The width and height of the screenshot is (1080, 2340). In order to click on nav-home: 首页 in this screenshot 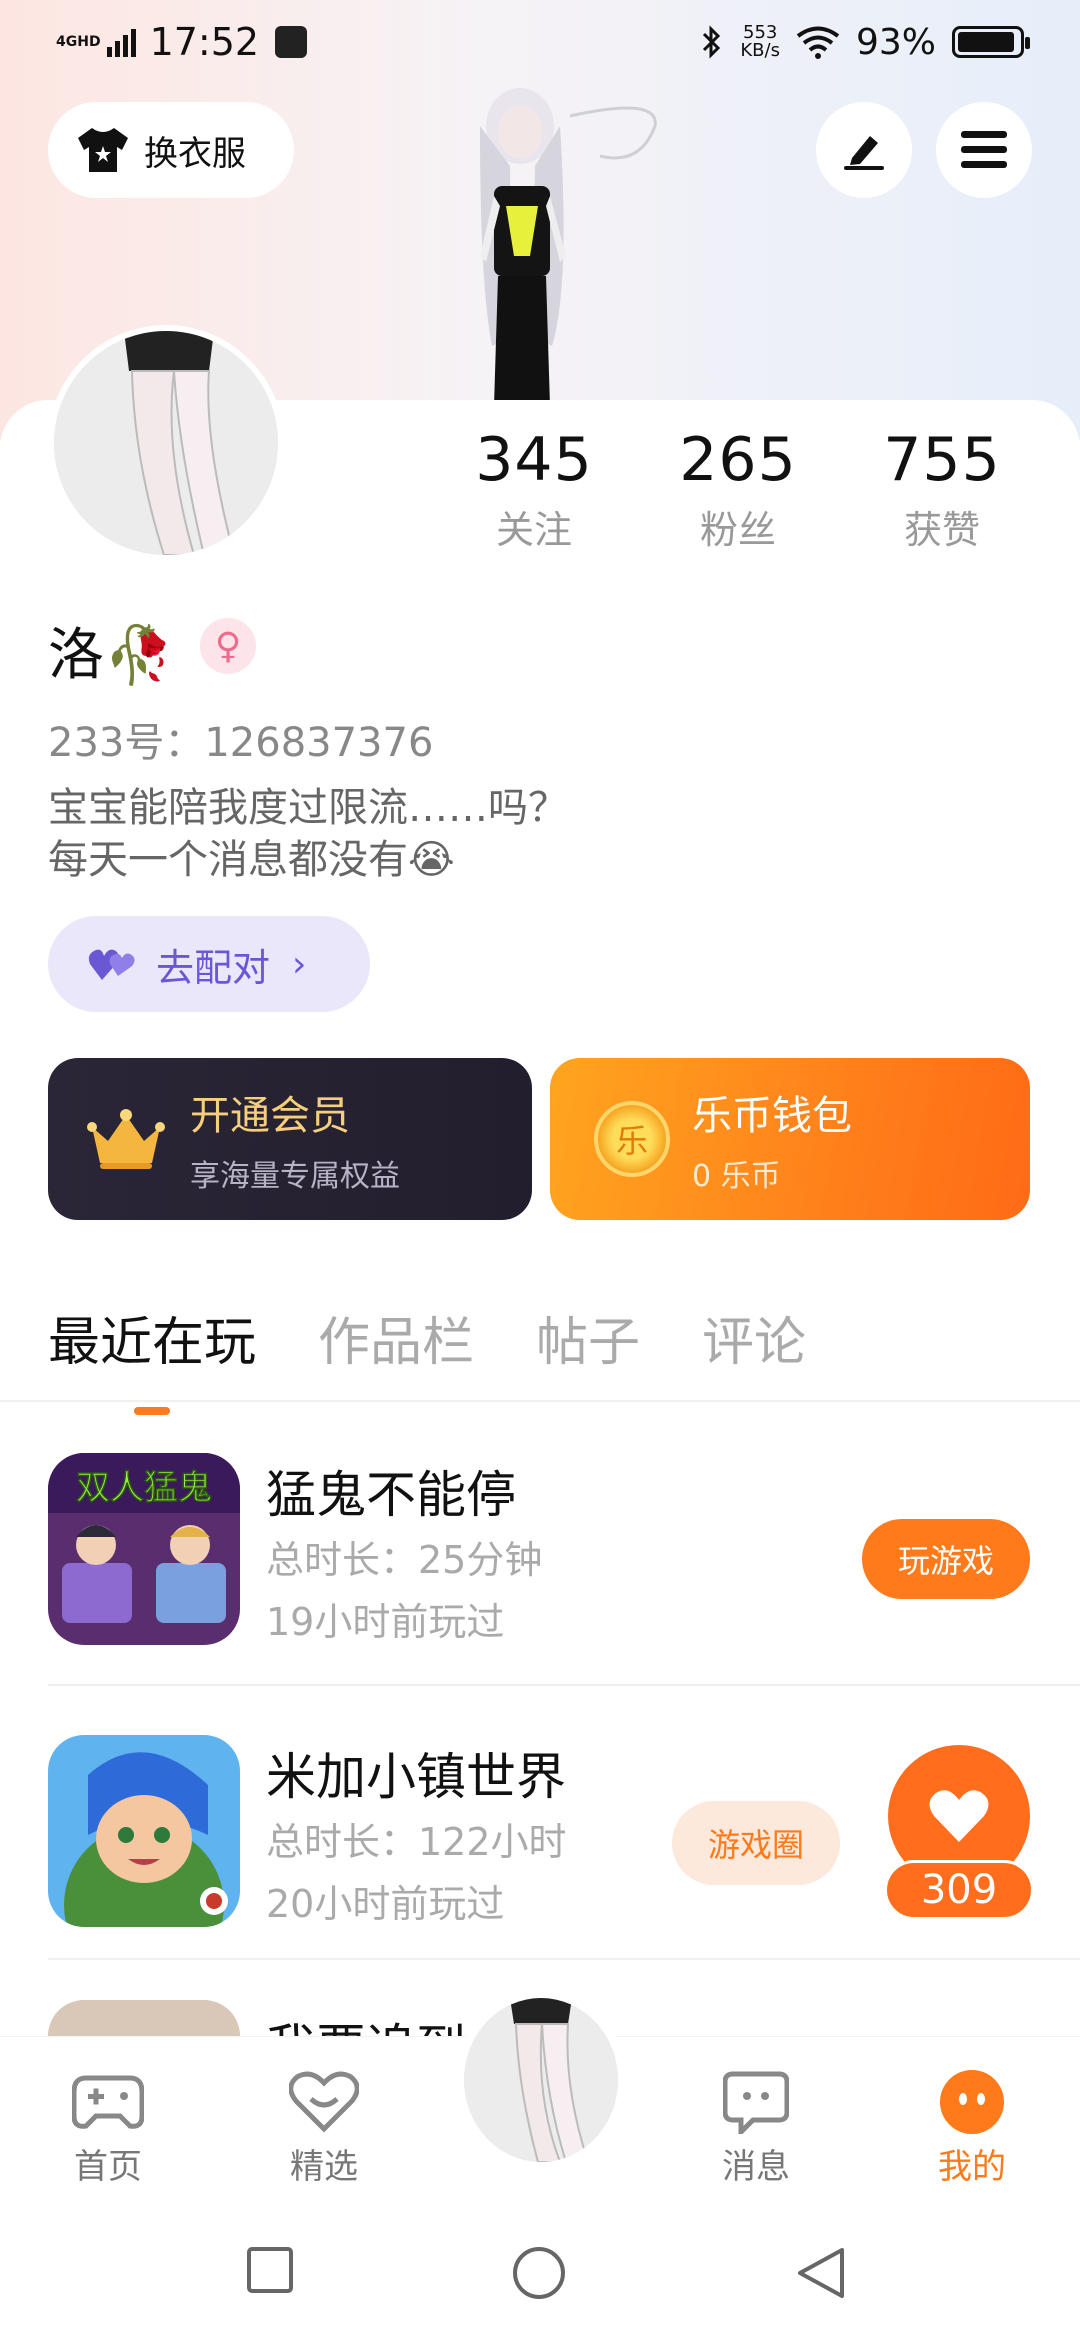, I will do `click(108, 2127)`.